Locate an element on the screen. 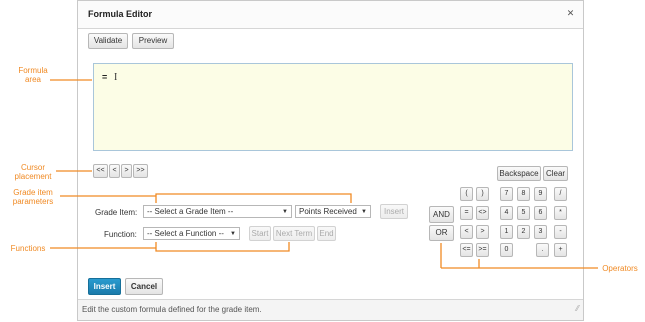 The height and width of the screenshot is (322, 645). numpad-key: 7 is located at coordinates (506, 194).